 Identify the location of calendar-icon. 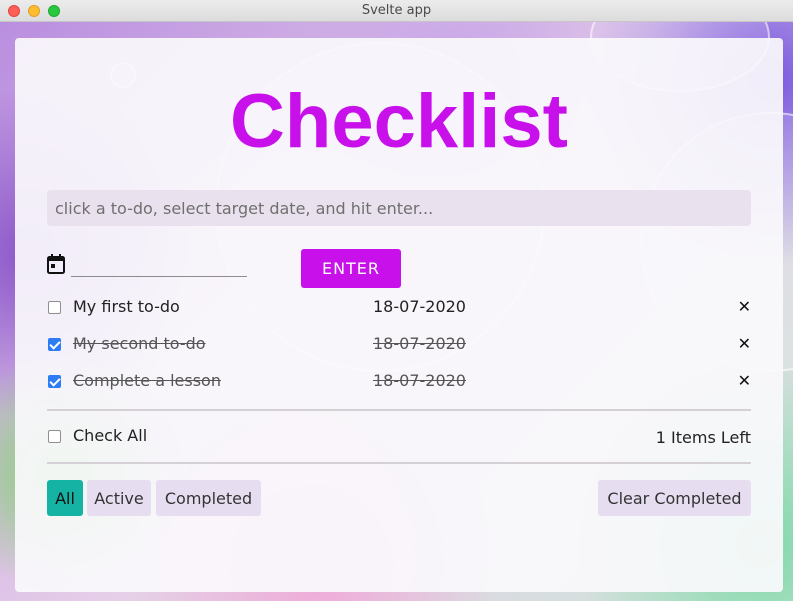
(56, 264).